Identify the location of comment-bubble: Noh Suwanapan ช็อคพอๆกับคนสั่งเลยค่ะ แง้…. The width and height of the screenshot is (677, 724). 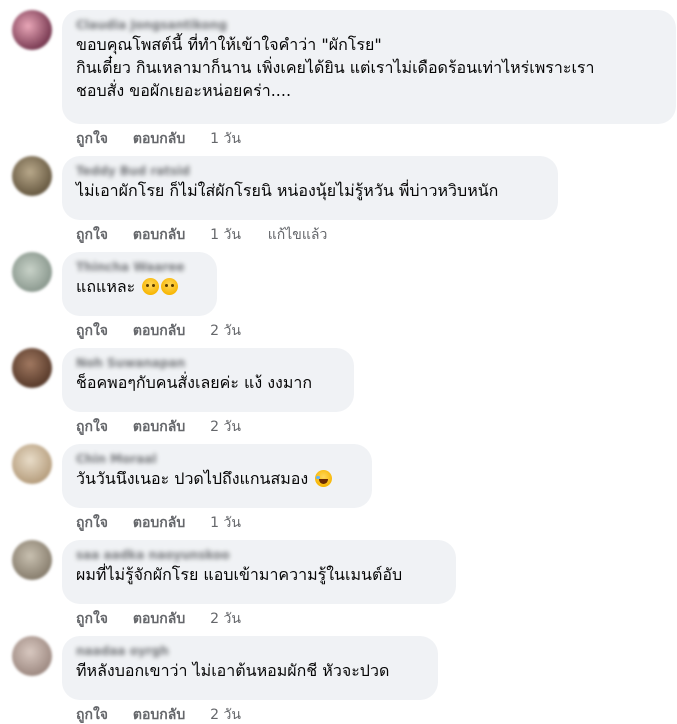
(208, 380).